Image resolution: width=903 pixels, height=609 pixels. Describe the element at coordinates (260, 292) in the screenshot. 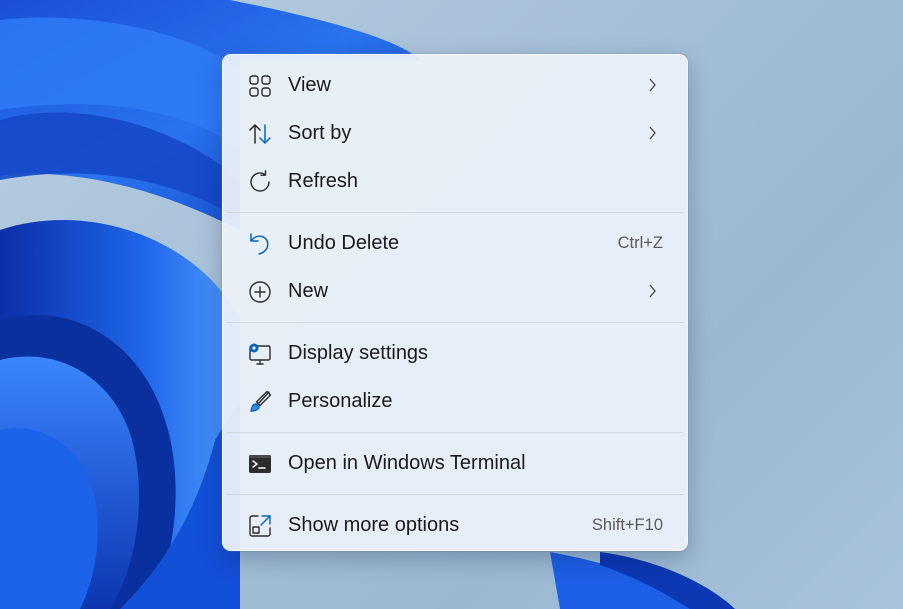

I see `add-circle-icon` at that location.